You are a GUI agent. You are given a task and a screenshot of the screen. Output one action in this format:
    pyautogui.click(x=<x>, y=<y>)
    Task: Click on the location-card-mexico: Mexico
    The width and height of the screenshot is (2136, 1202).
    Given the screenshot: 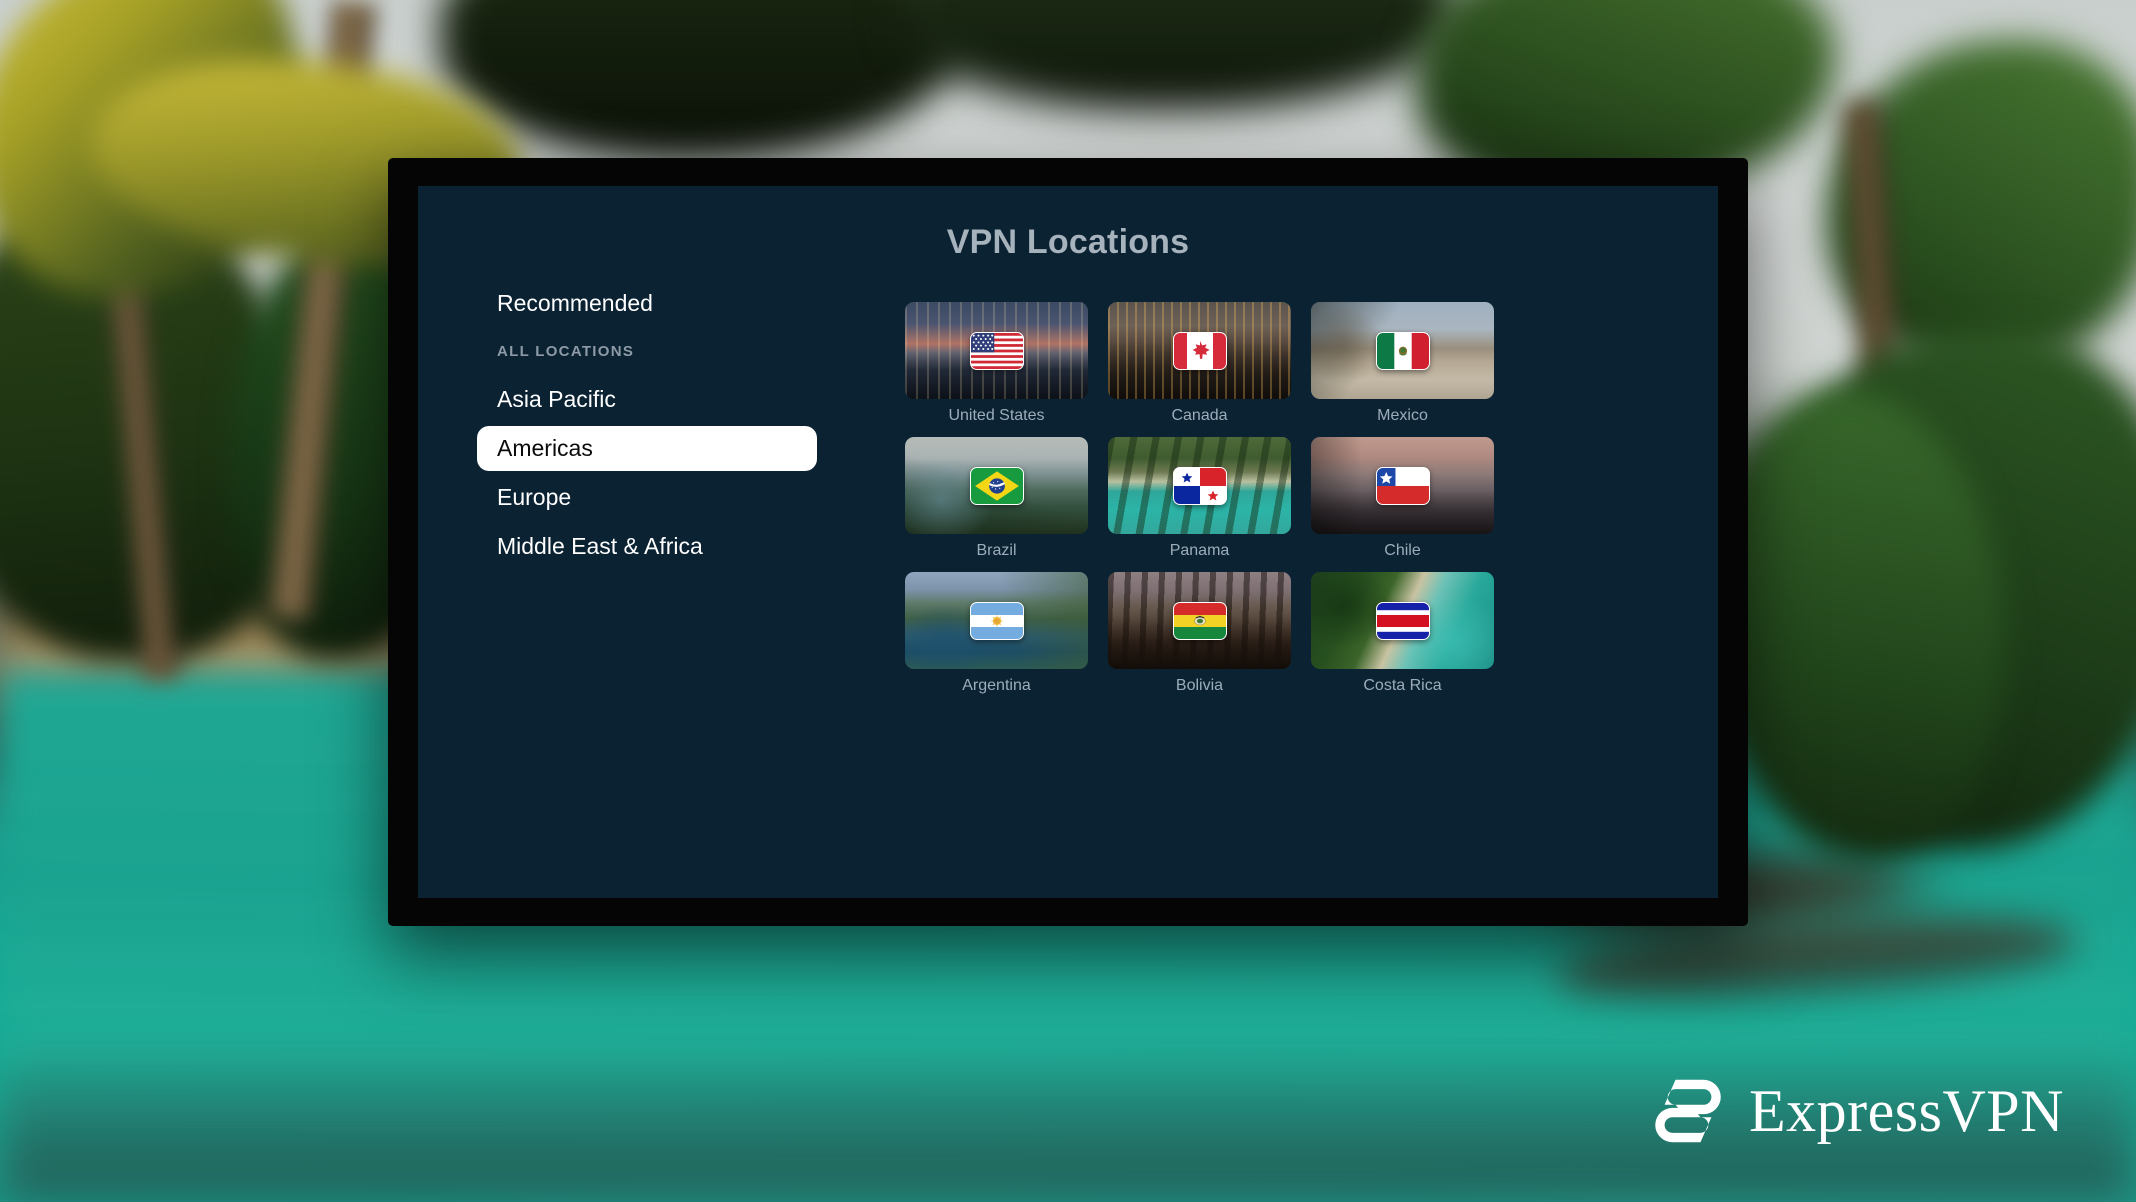 What is the action you would take?
    pyautogui.click(x=1402, y=363)
    